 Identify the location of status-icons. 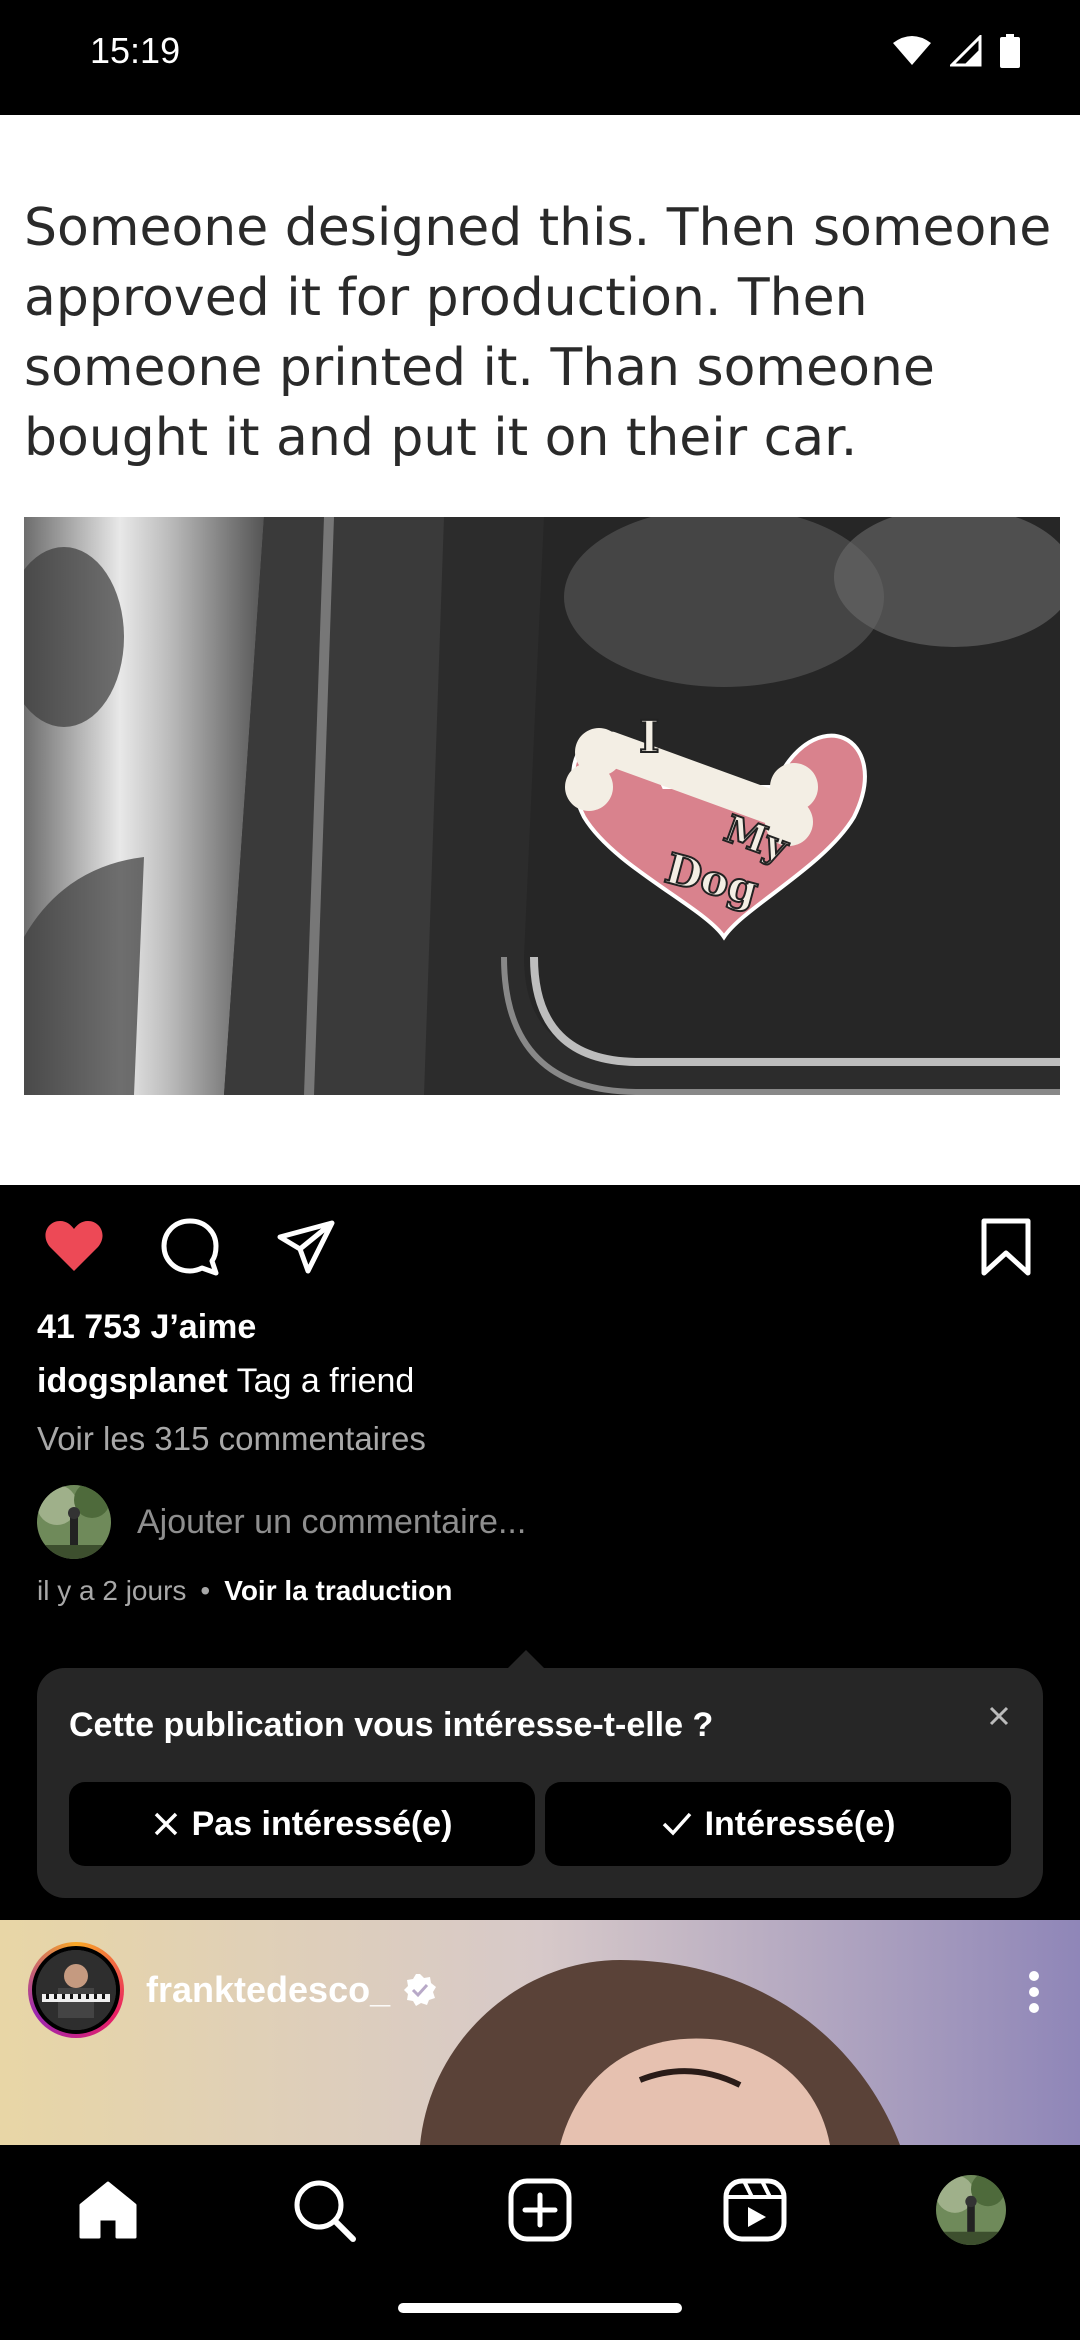
(956, 51).